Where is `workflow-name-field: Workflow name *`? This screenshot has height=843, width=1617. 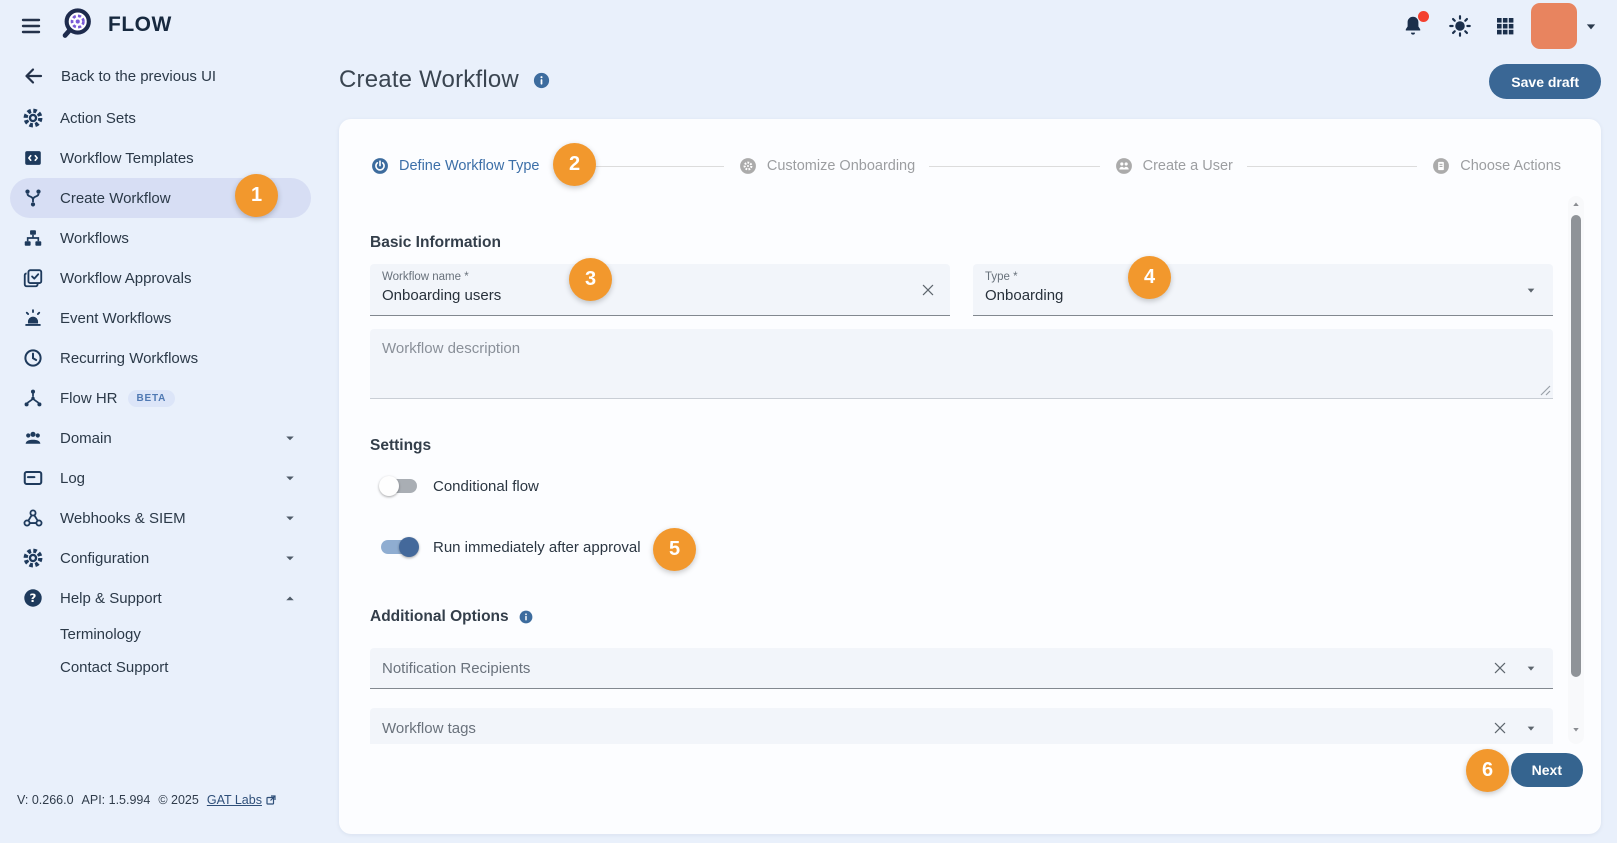 workflow-name-field: Workflow name * is located at coordinates (660, 290).